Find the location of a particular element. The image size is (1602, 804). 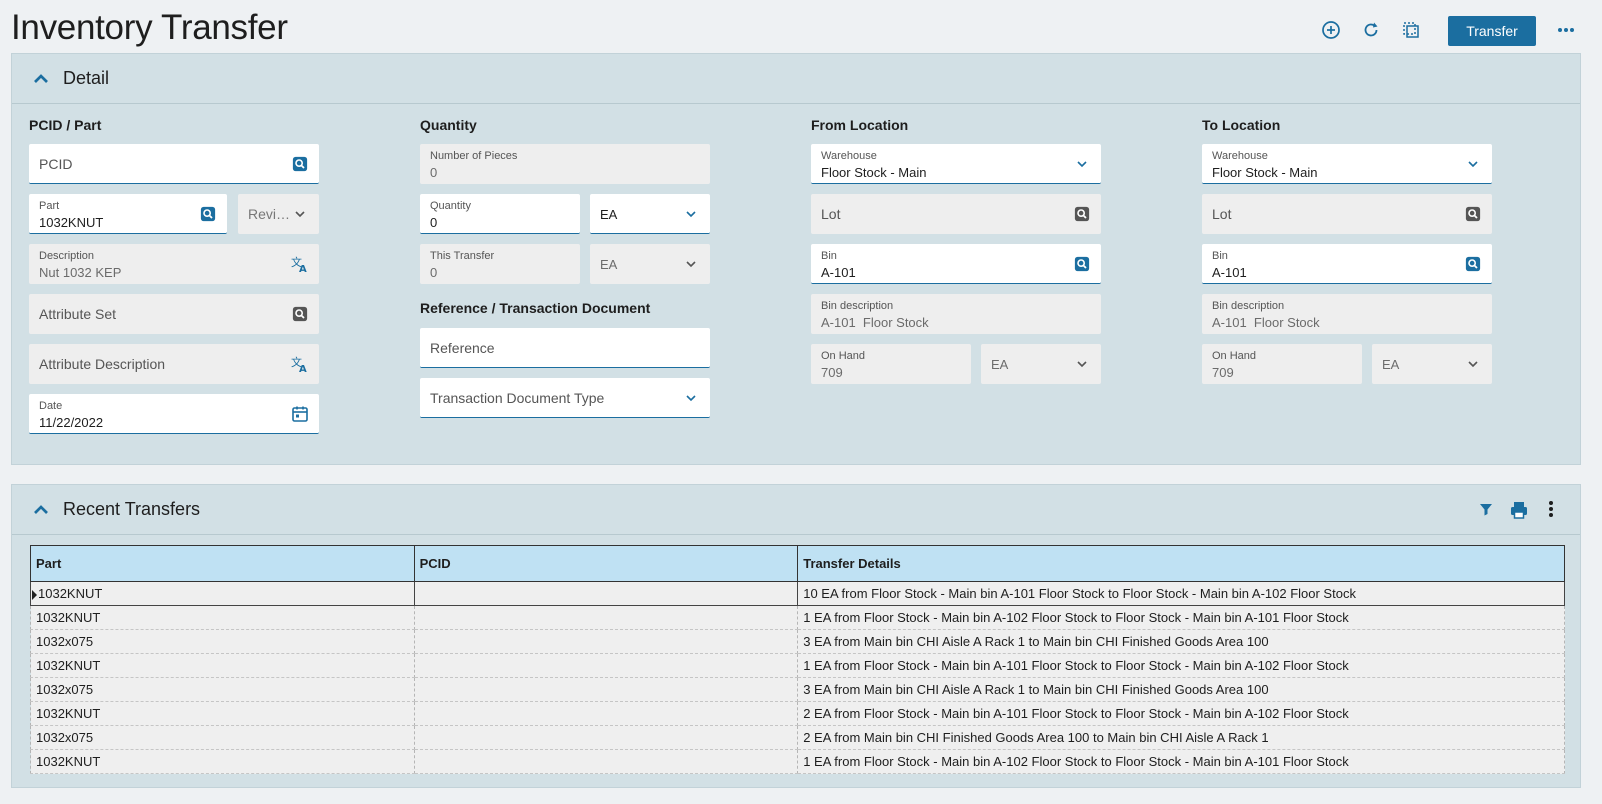

column-header-part: Part is located at coordinates (222, 563).